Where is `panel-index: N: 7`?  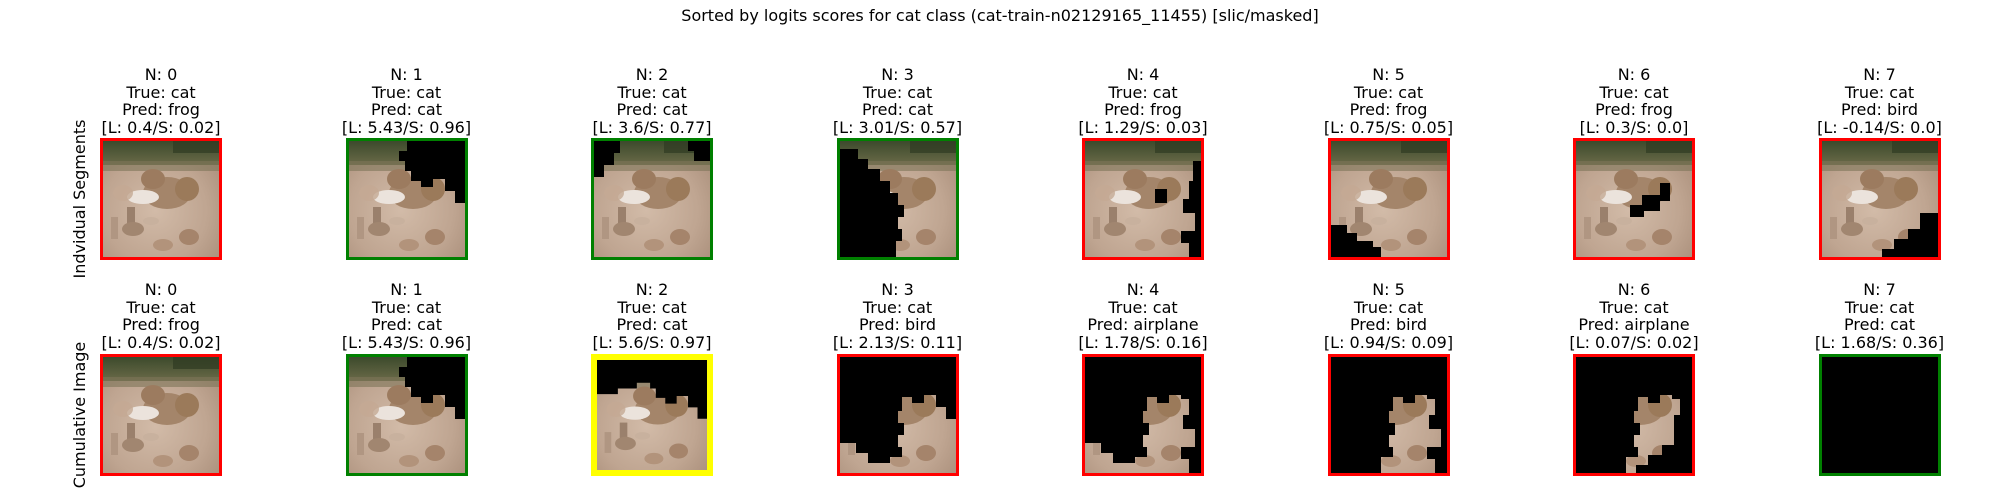
panel-index: N: 7 is located at coordinates (1879, 74).